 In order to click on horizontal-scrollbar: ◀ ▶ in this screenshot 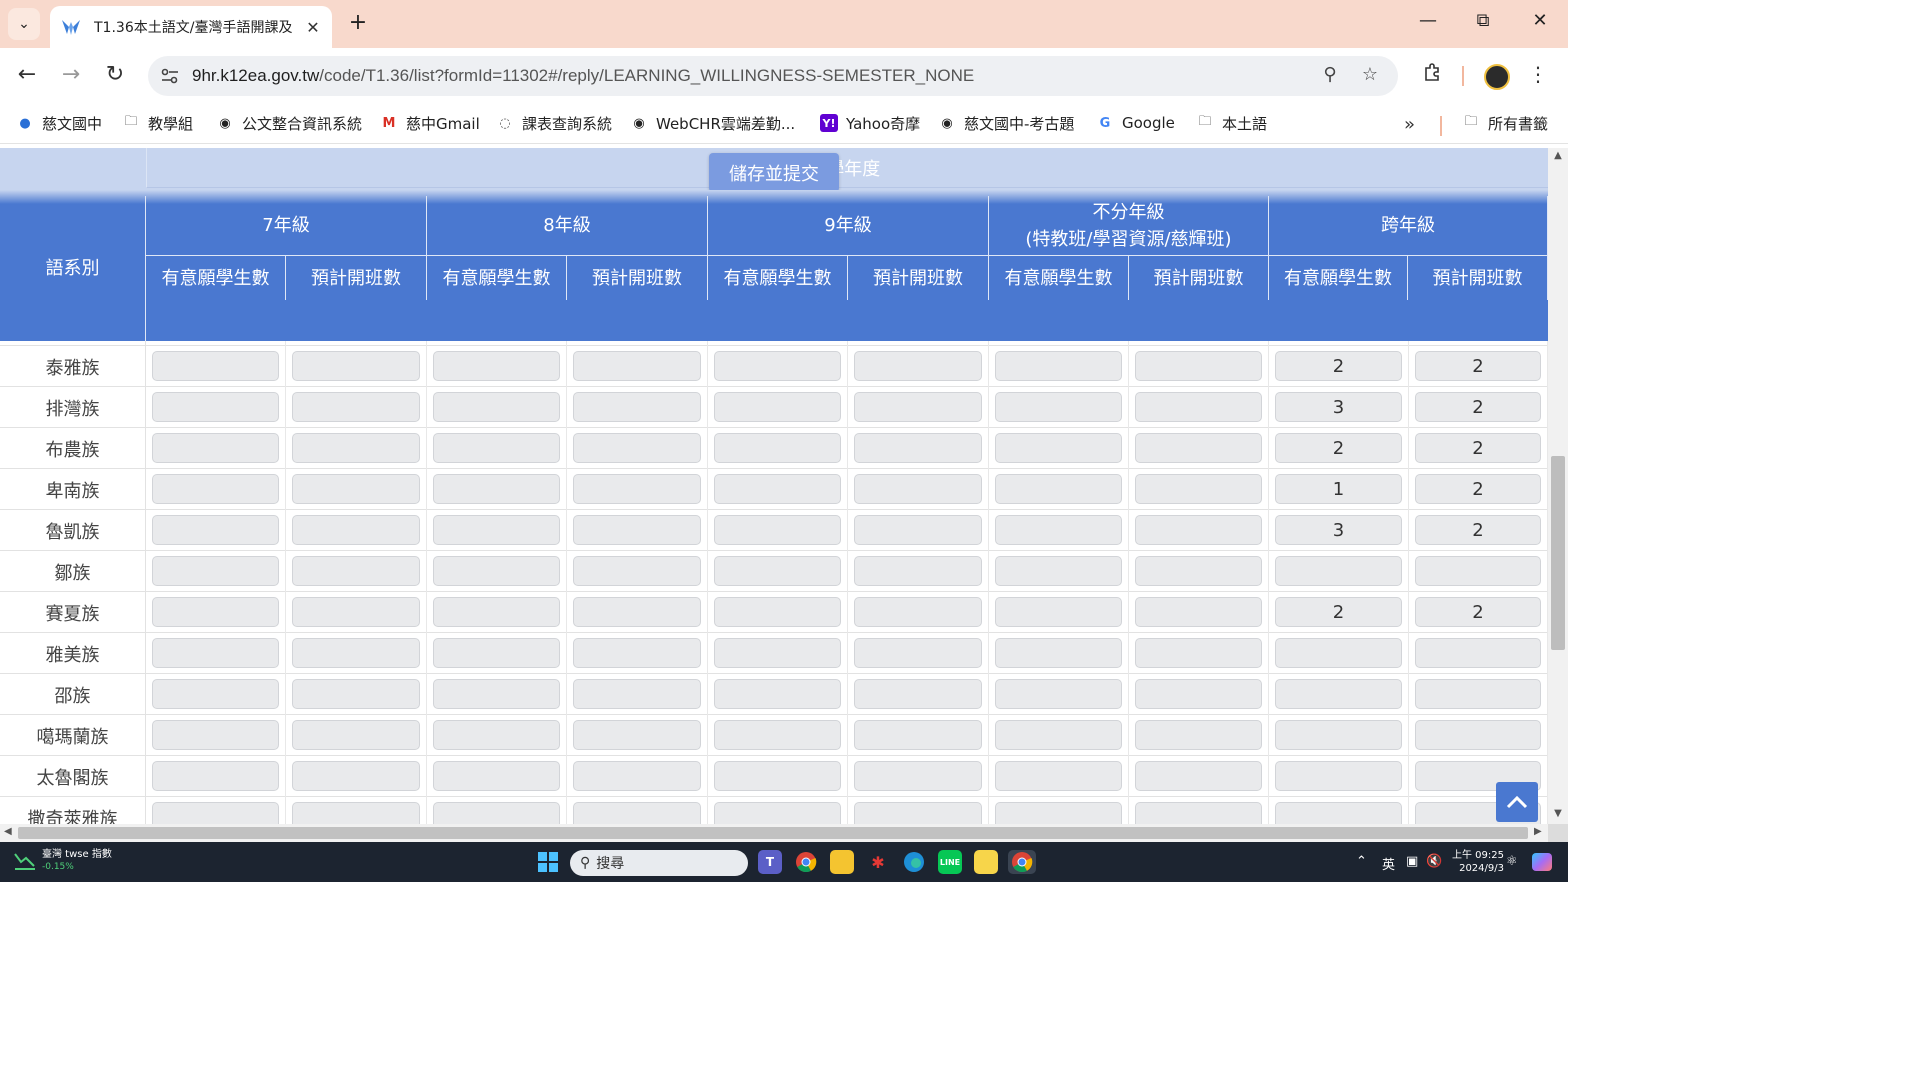, I will do `click(774, 833)`.